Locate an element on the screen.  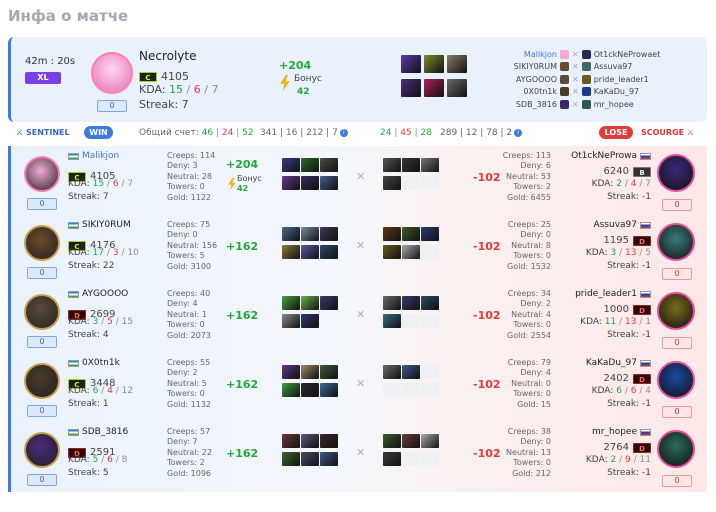
stat-creeps: Creeps: 75 is located at coordinates (189, 224).